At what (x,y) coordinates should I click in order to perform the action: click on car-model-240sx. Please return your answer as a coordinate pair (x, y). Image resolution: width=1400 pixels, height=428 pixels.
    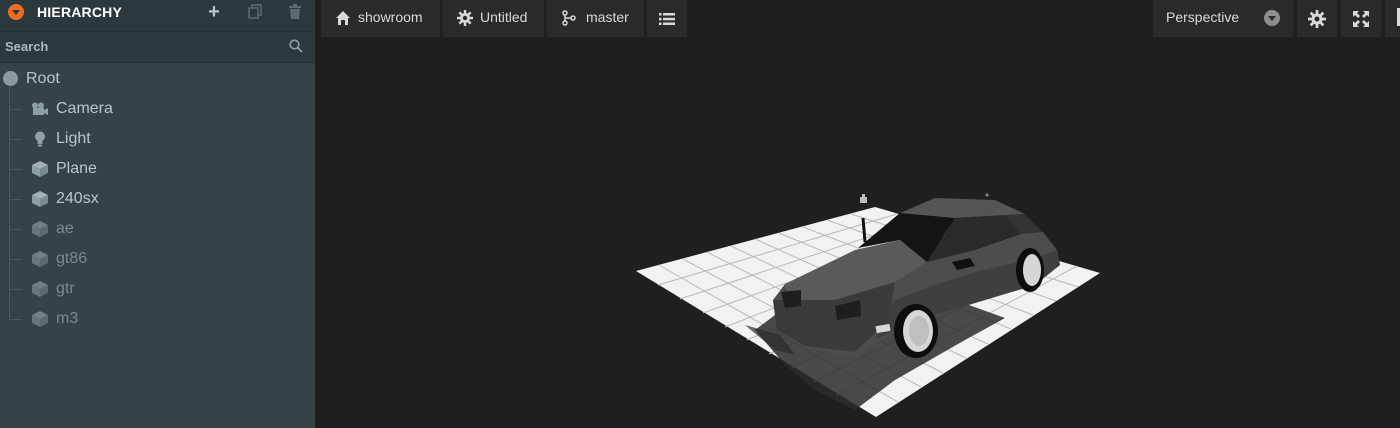
    Looking at the image, I should click on (916, 278).